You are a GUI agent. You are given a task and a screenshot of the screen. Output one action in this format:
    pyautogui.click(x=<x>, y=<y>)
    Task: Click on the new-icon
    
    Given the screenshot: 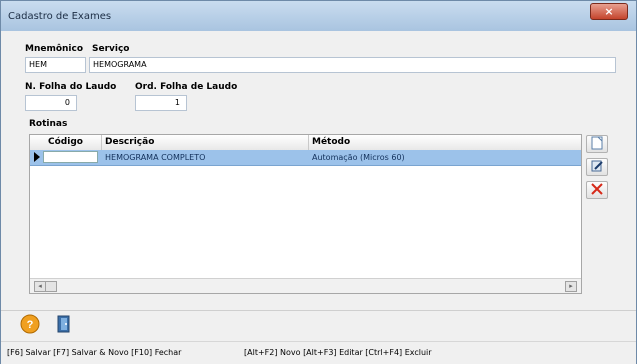 What is the action you would take?
    pyautogui.click(x=597, y=143)
    